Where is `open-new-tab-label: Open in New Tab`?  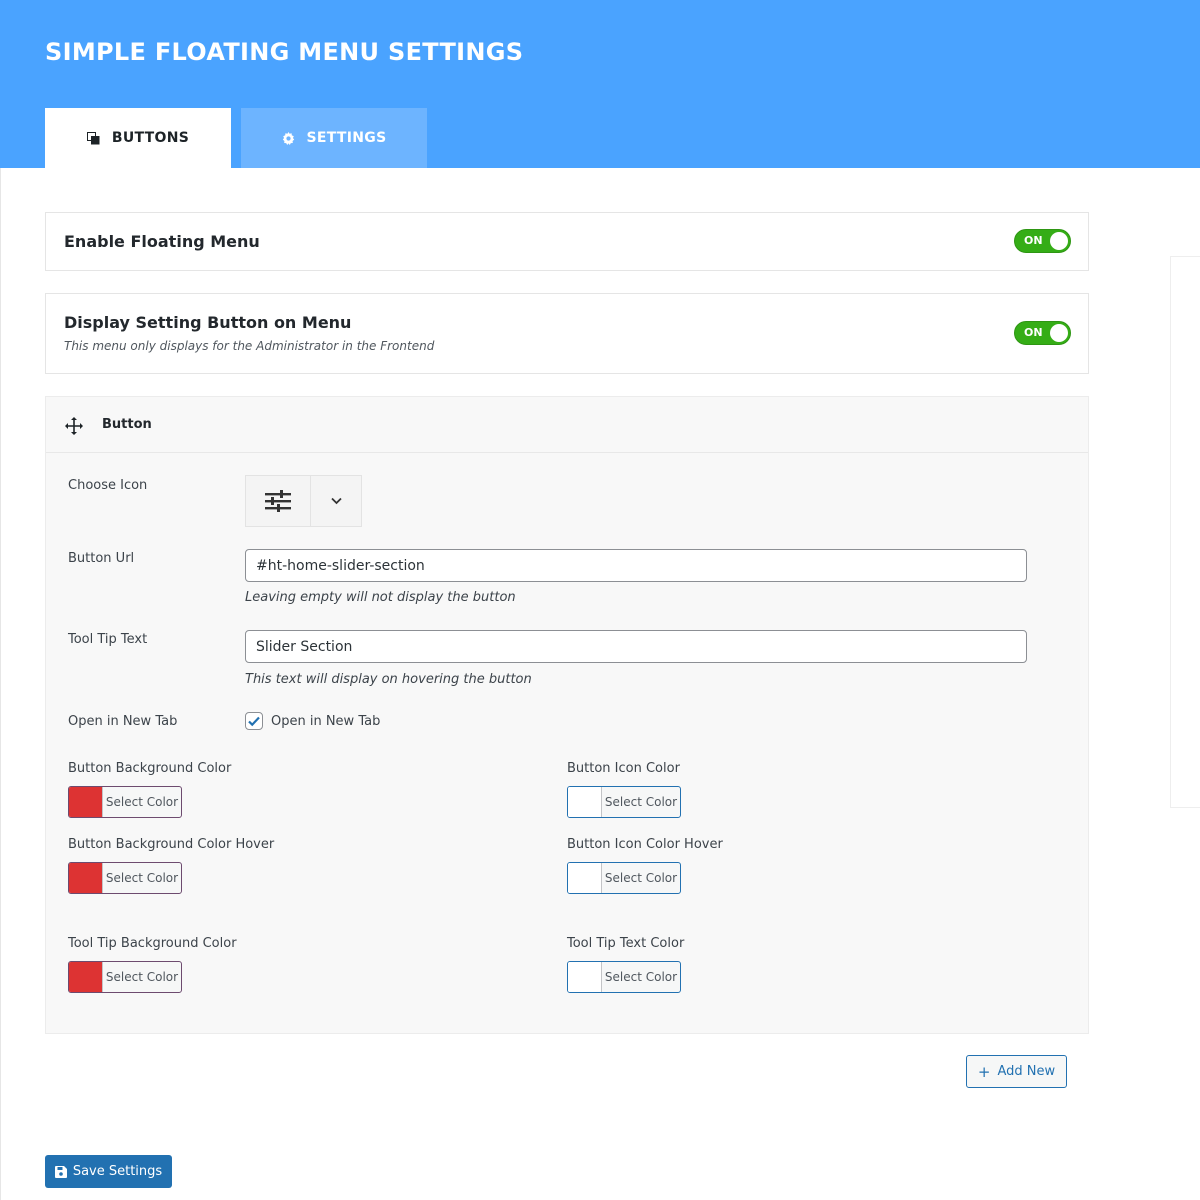
open-new-tab-label: Open in New Tab is located at coordinates (123, 721).